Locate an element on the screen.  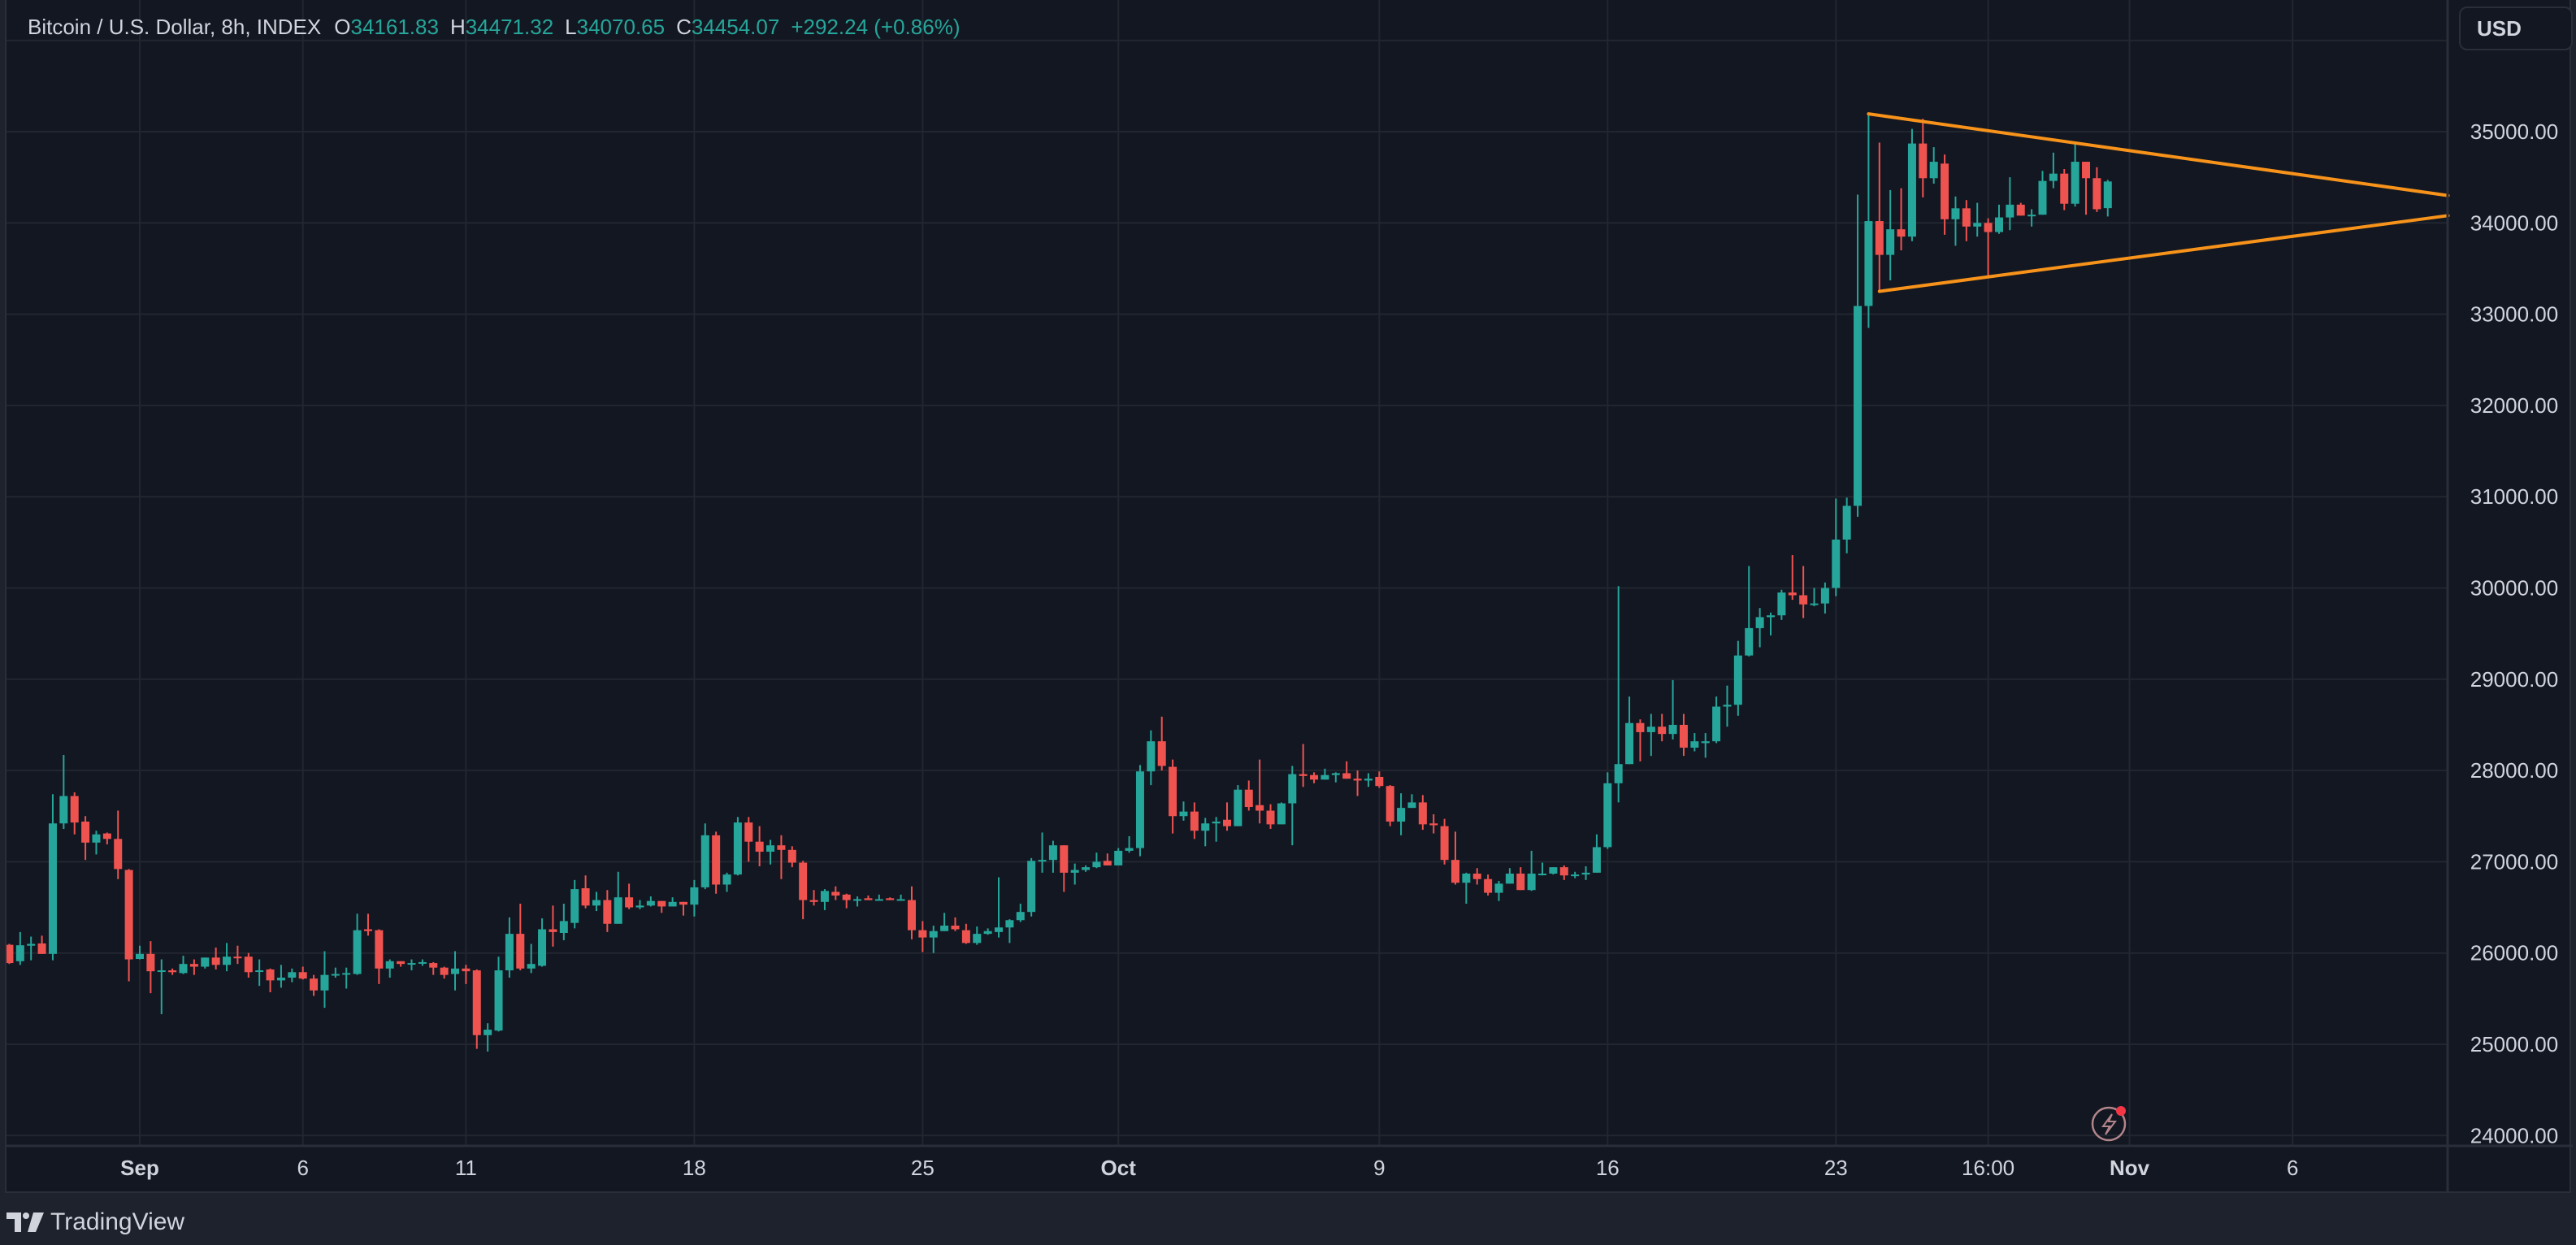
price-tick-label: 29000.00 is located at coordinates (2514, 679).